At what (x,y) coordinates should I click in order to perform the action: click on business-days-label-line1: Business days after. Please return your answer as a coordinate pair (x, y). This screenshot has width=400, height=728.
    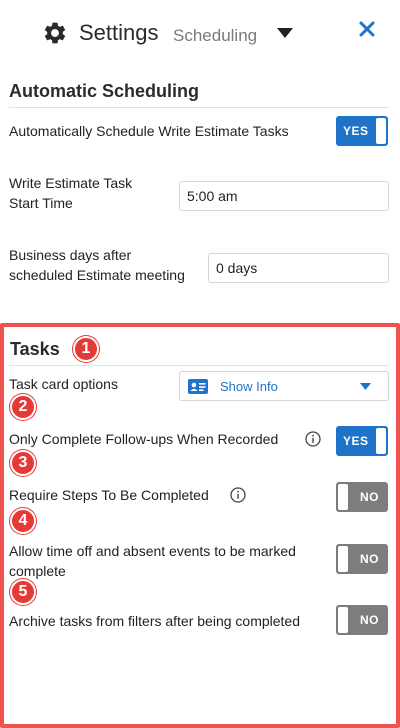
    Looking at the image, I should click on (70, 255).